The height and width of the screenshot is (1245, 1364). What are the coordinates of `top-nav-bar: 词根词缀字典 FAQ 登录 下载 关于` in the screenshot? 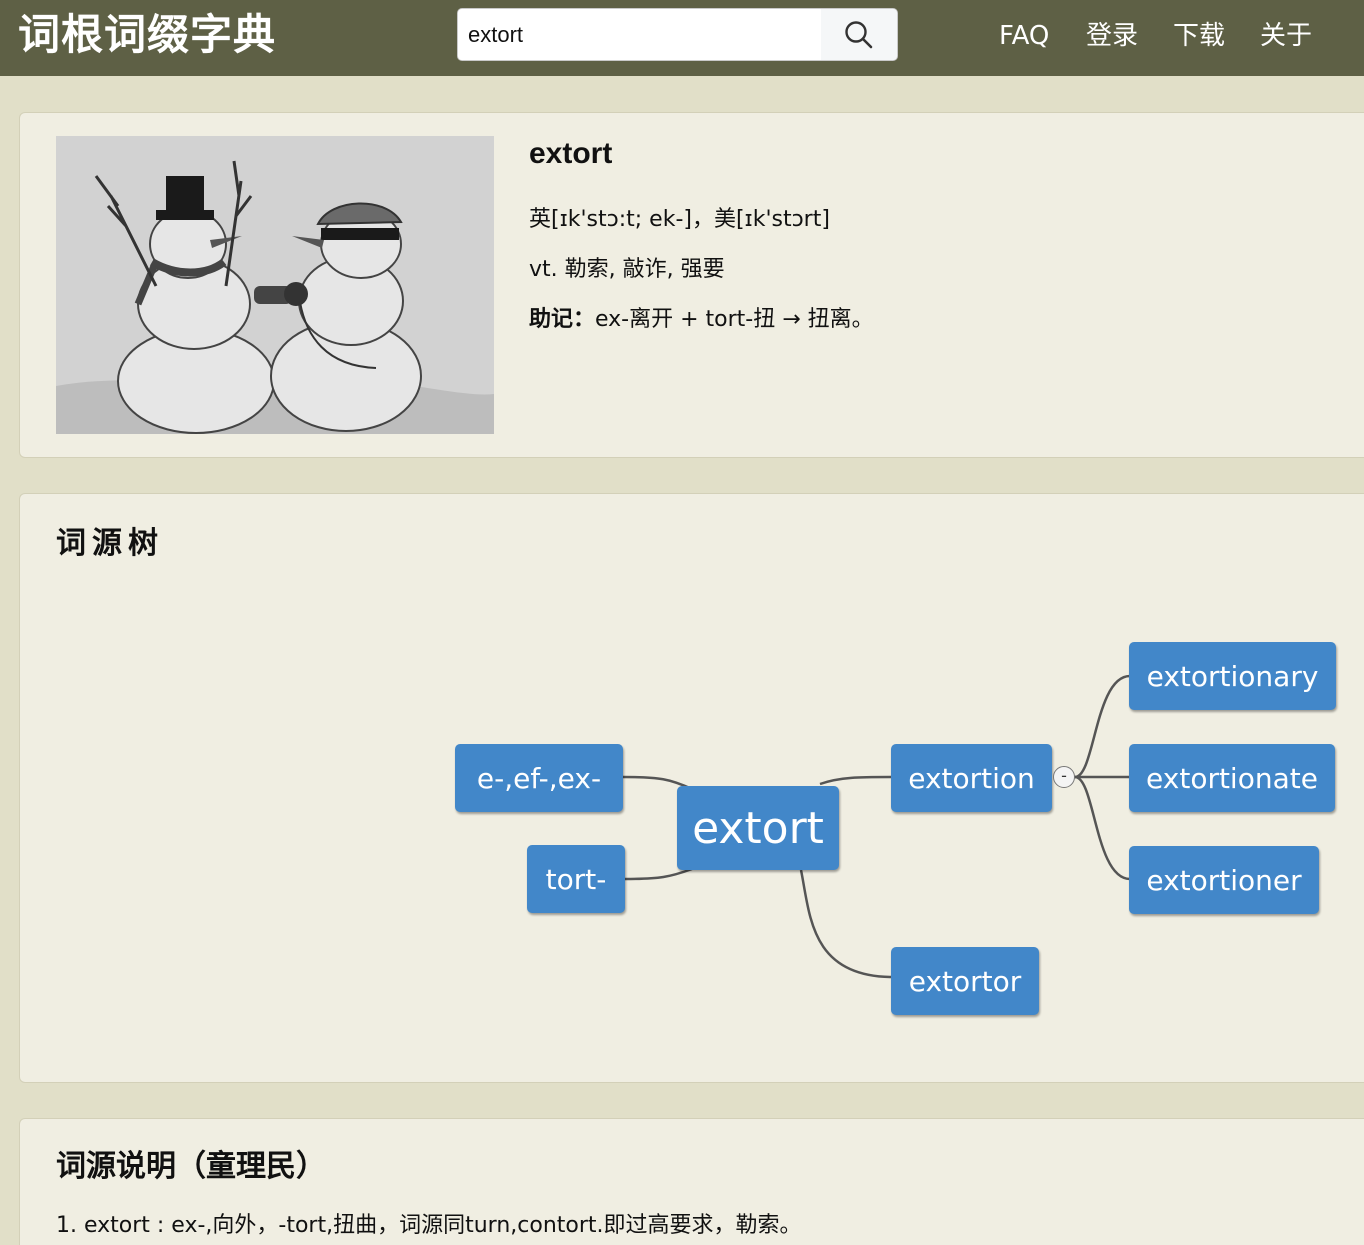 It's located at (682, 38).